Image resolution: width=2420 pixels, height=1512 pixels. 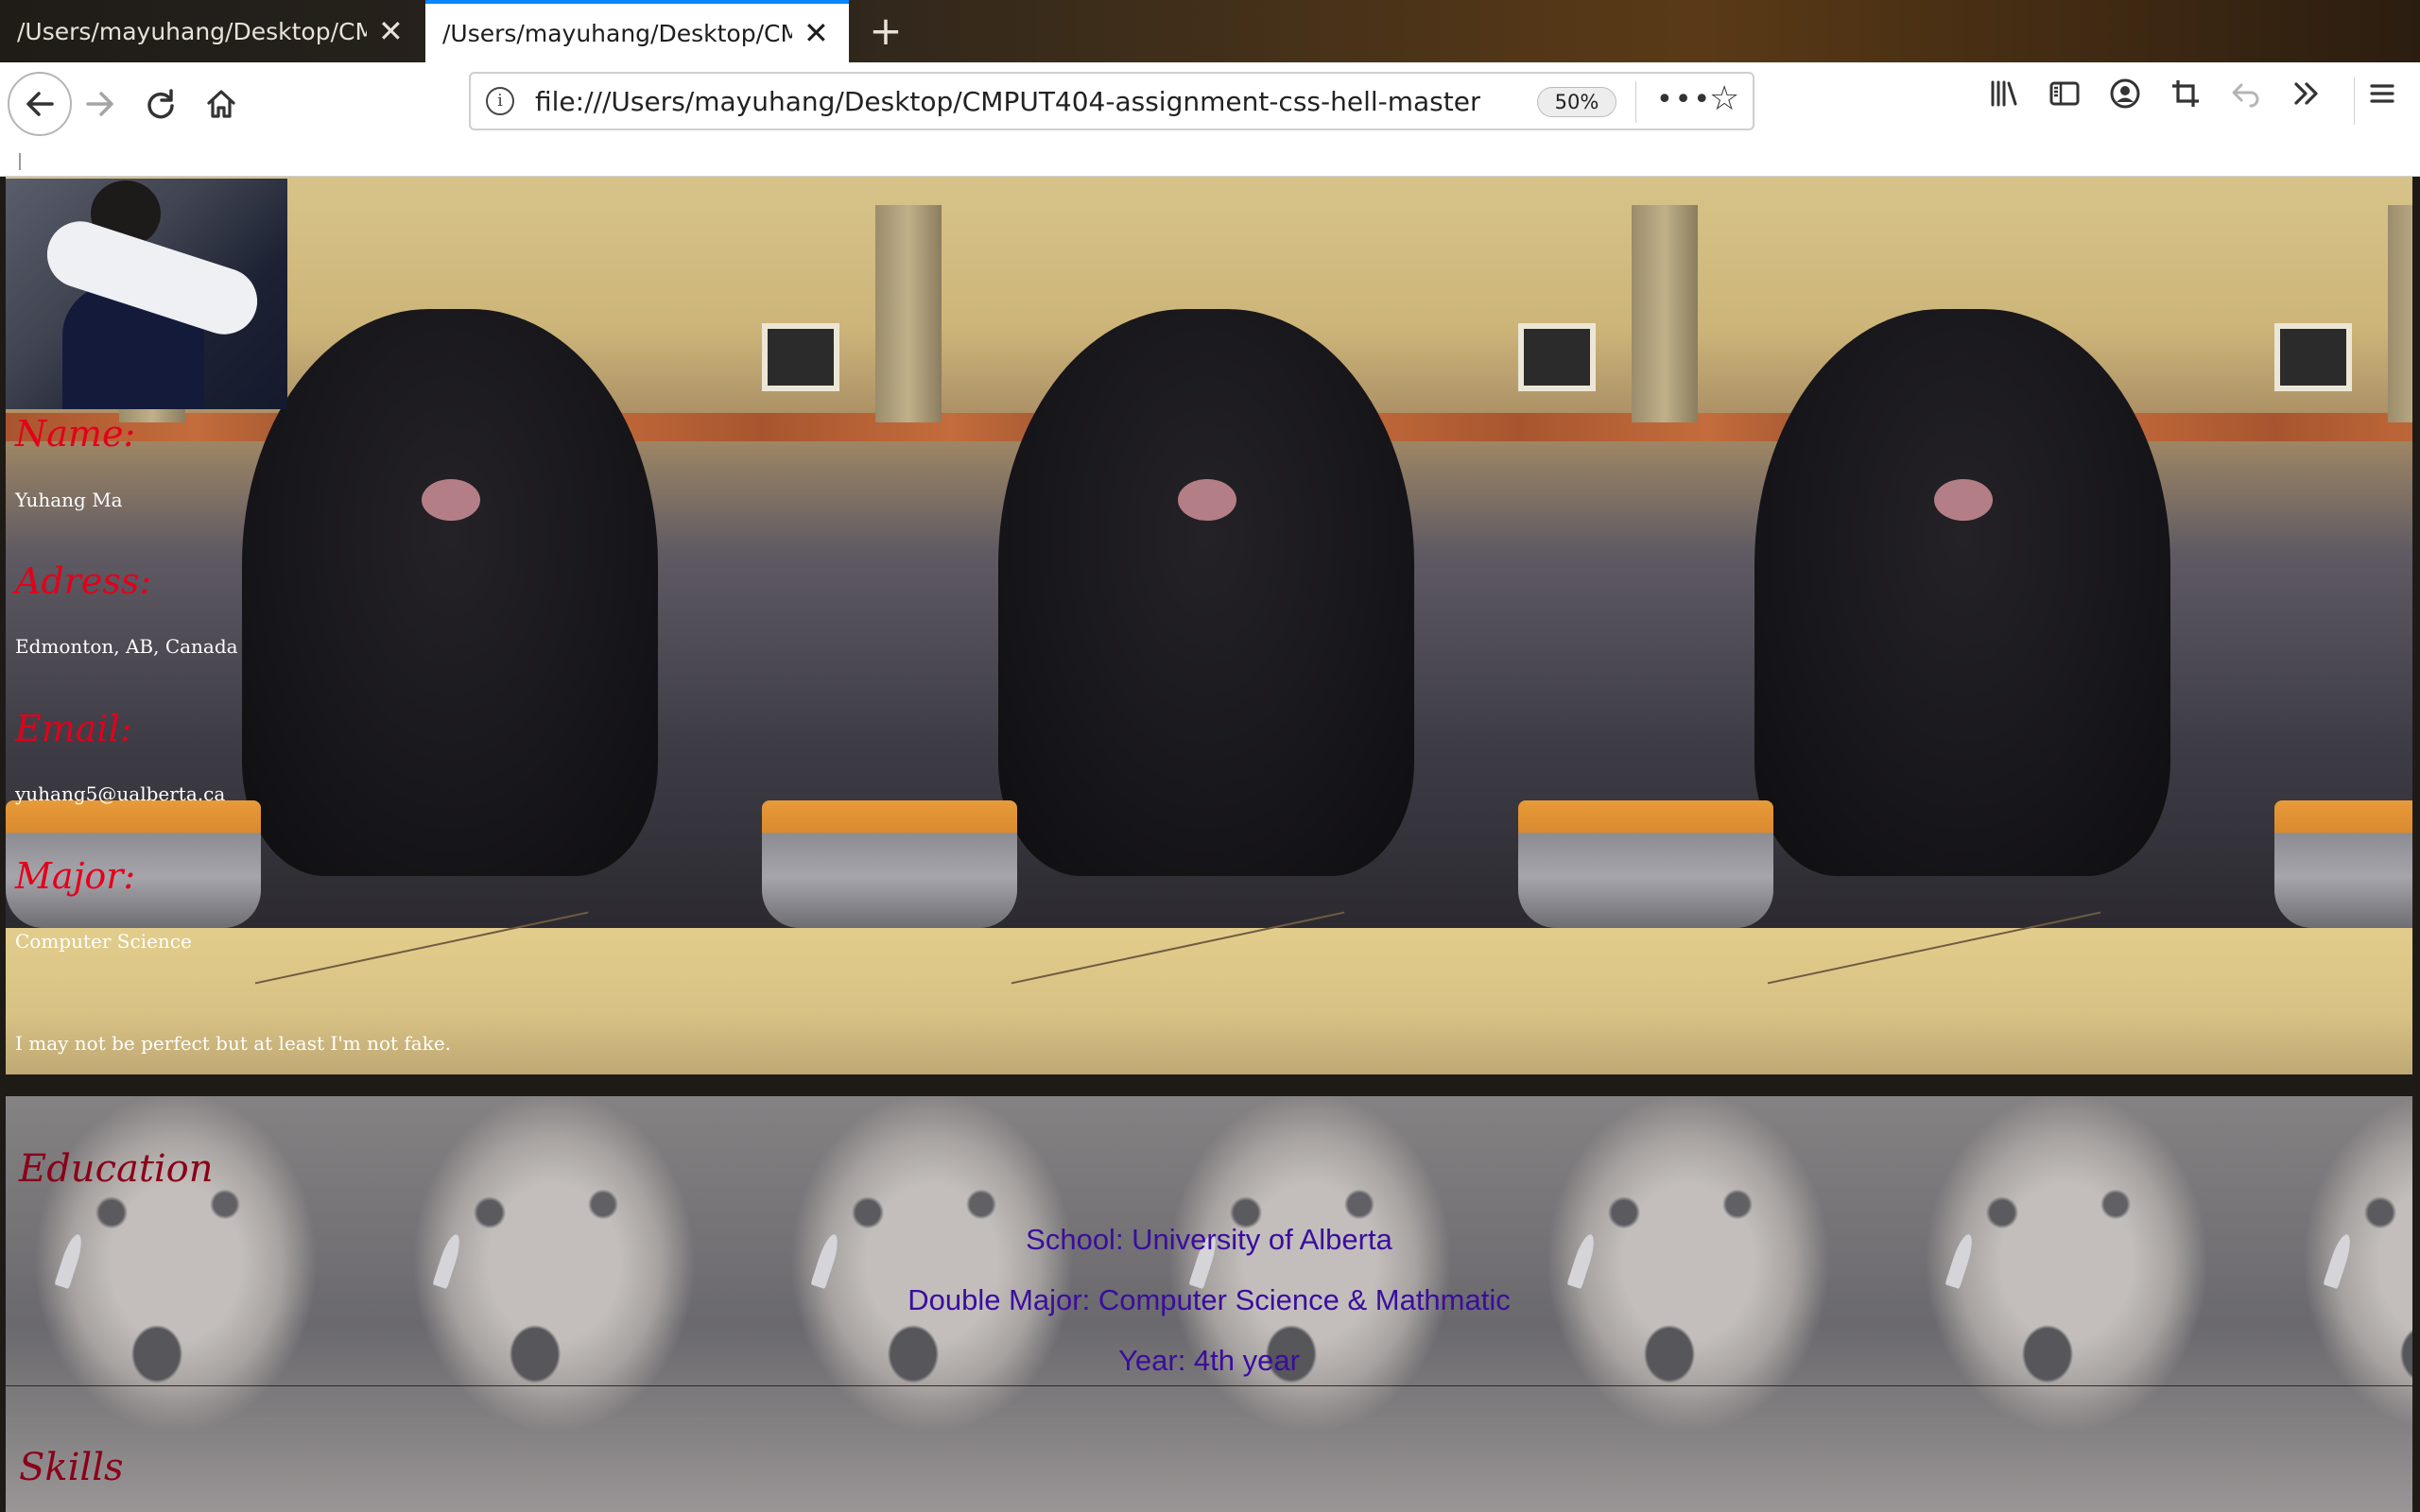 What do you see at coordinates (500, 101) in the screenshot?
I see `info-icon: i` at bounding box center [500, 101].